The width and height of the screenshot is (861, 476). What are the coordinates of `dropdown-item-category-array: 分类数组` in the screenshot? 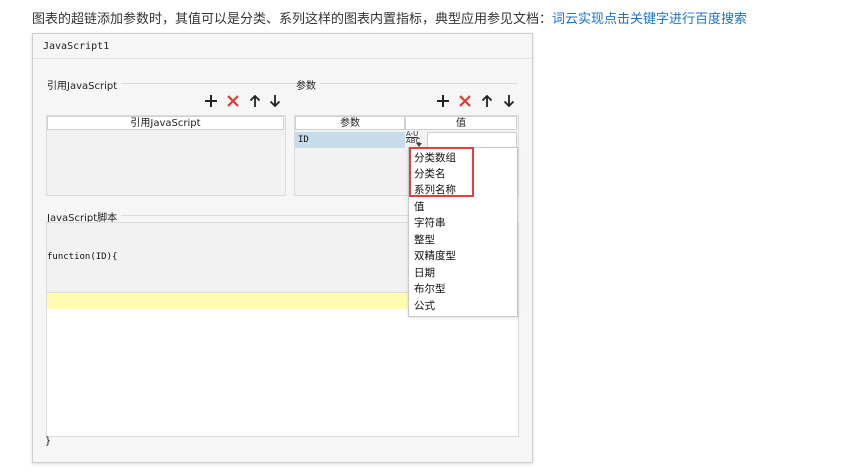 It's located at (435, 157).